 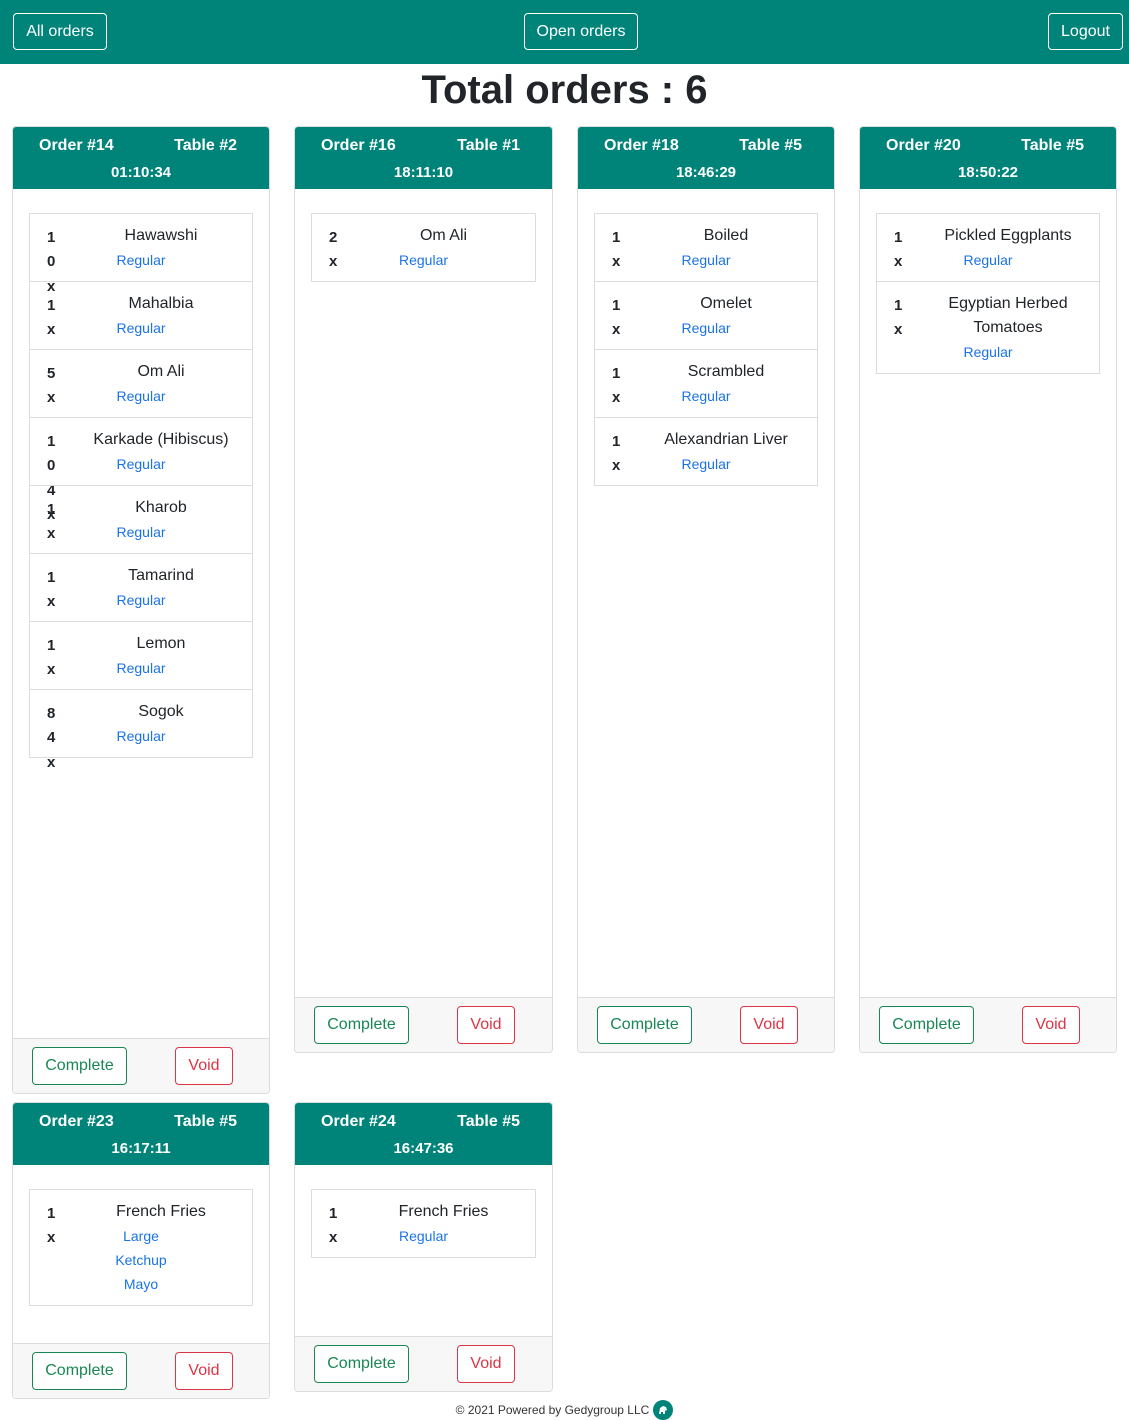 What do you see at coordinates (423, 1148) in the screenshot?
I see `order-time: 16:47:36` at bounding box center [423, 1148].